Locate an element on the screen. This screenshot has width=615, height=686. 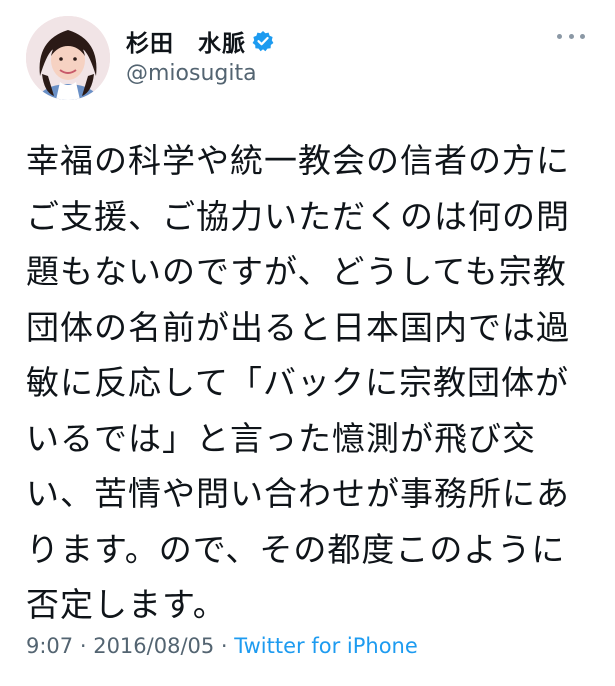
tweet-text-line: い、苦情や問い合わせが事務所にあ is located at coordinates (298, 493).